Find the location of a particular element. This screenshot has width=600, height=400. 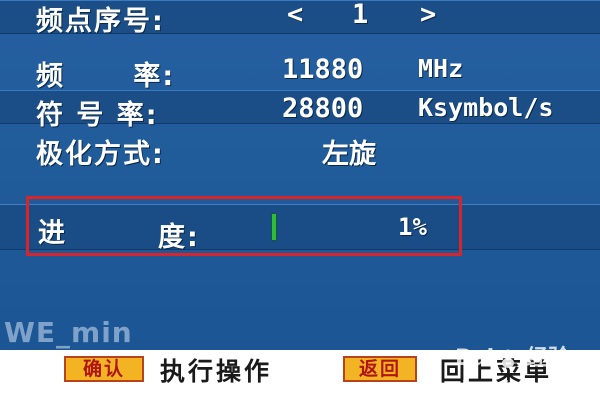

channel-row: 频点序号: < 1 > is located at coordinates (300, 18).